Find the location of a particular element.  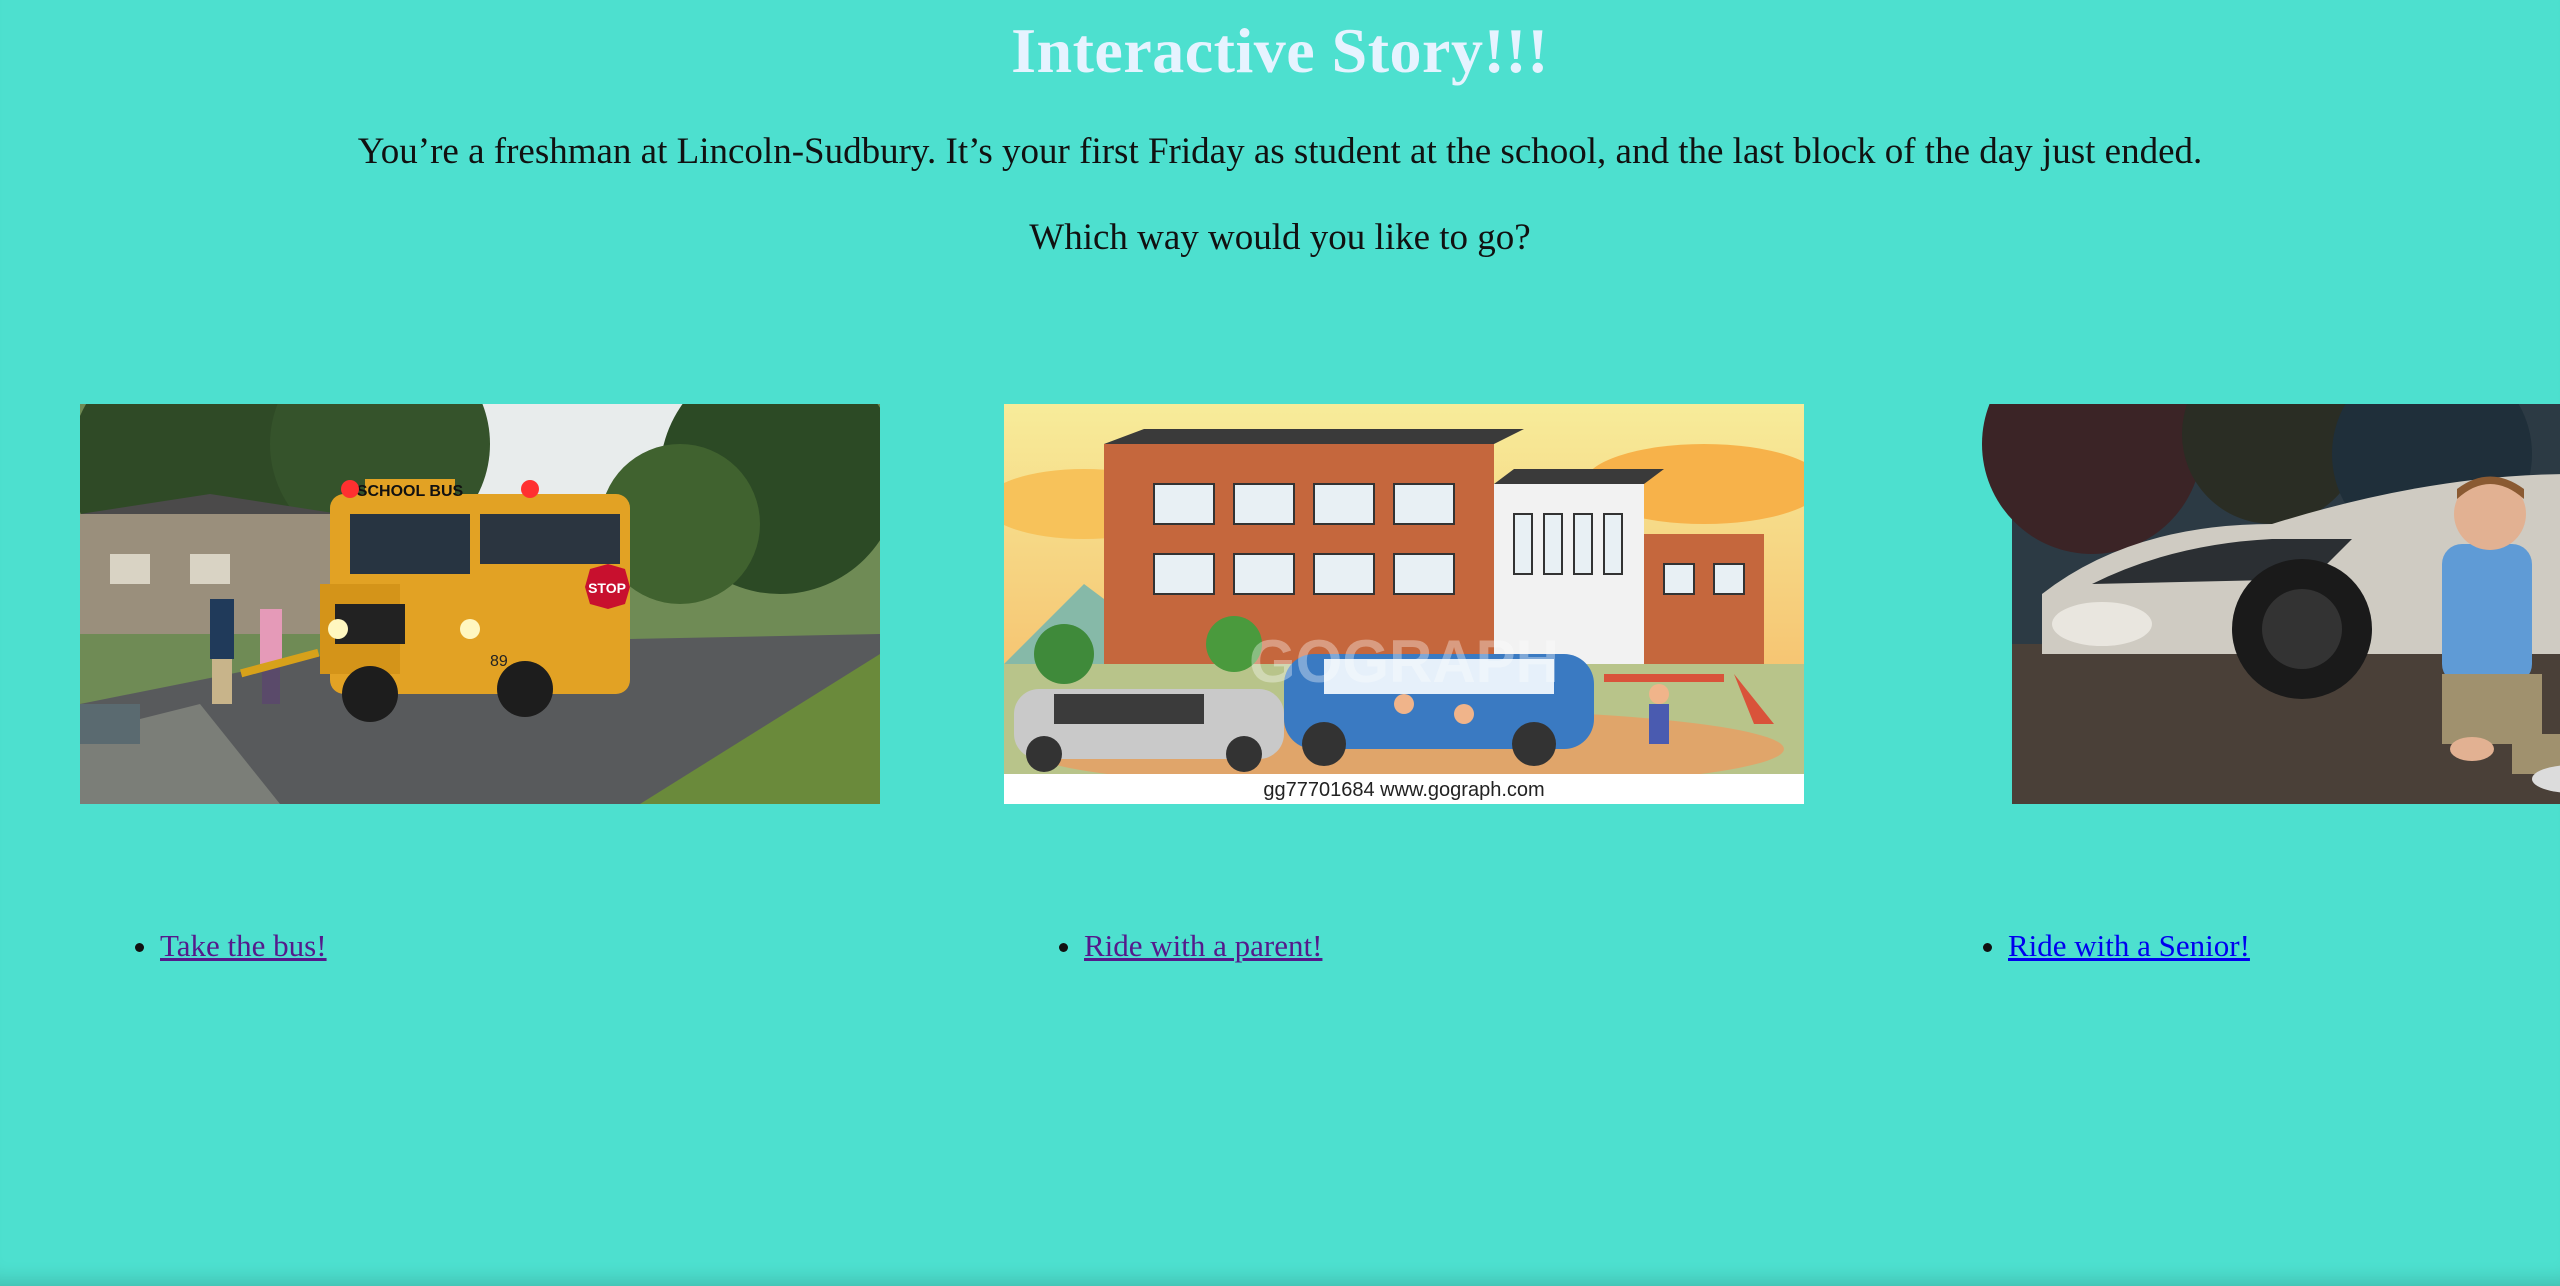

list-item: Take the bus! is located at coordinates (243, 946).